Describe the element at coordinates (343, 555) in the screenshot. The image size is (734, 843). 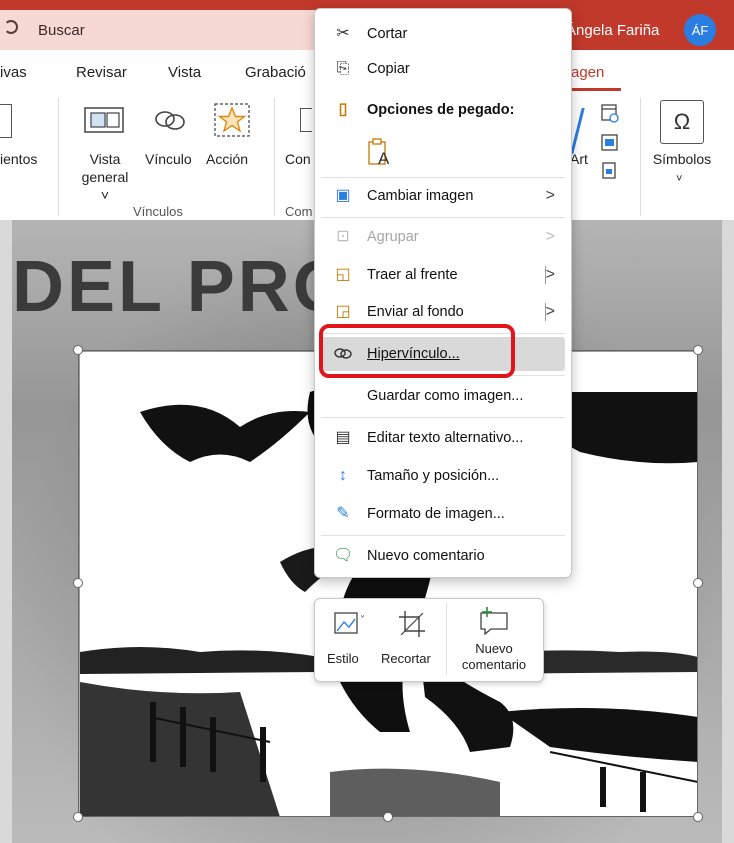
I see `new-comment-icon: 🗨` at that location.